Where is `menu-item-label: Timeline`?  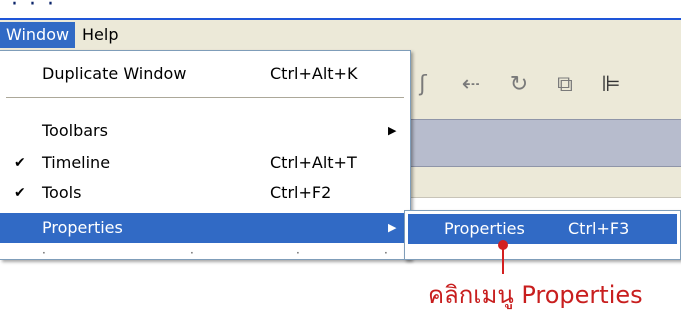 menu-item-label: Timeline is located at coordinates (76, 162).